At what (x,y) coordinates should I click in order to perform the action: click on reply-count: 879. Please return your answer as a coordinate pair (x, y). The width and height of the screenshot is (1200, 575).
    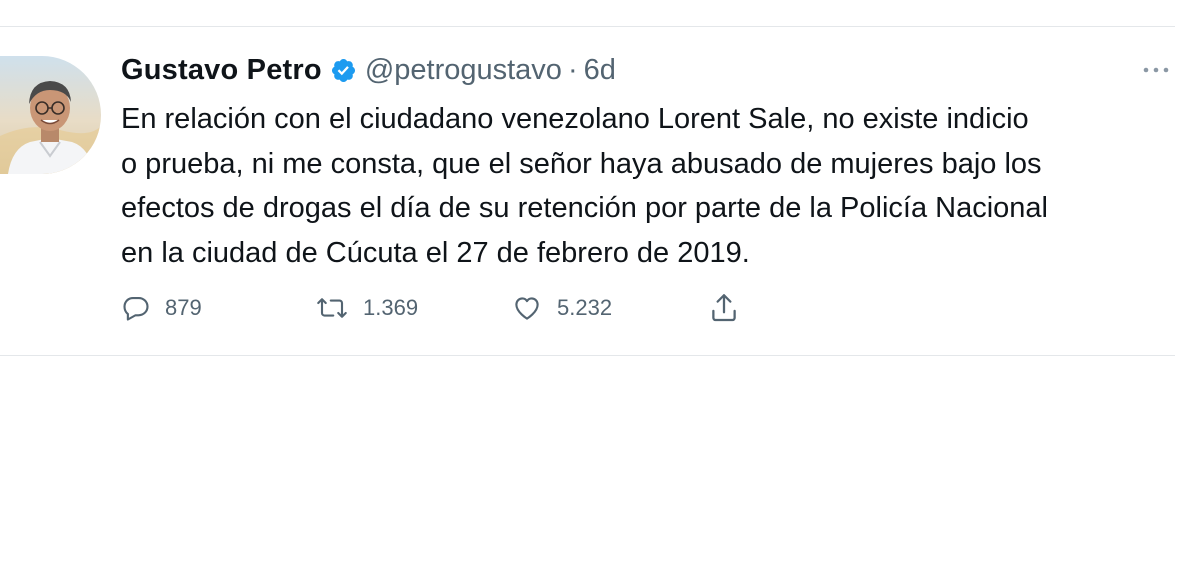
    Looking at the image, I should click on (183, 307).